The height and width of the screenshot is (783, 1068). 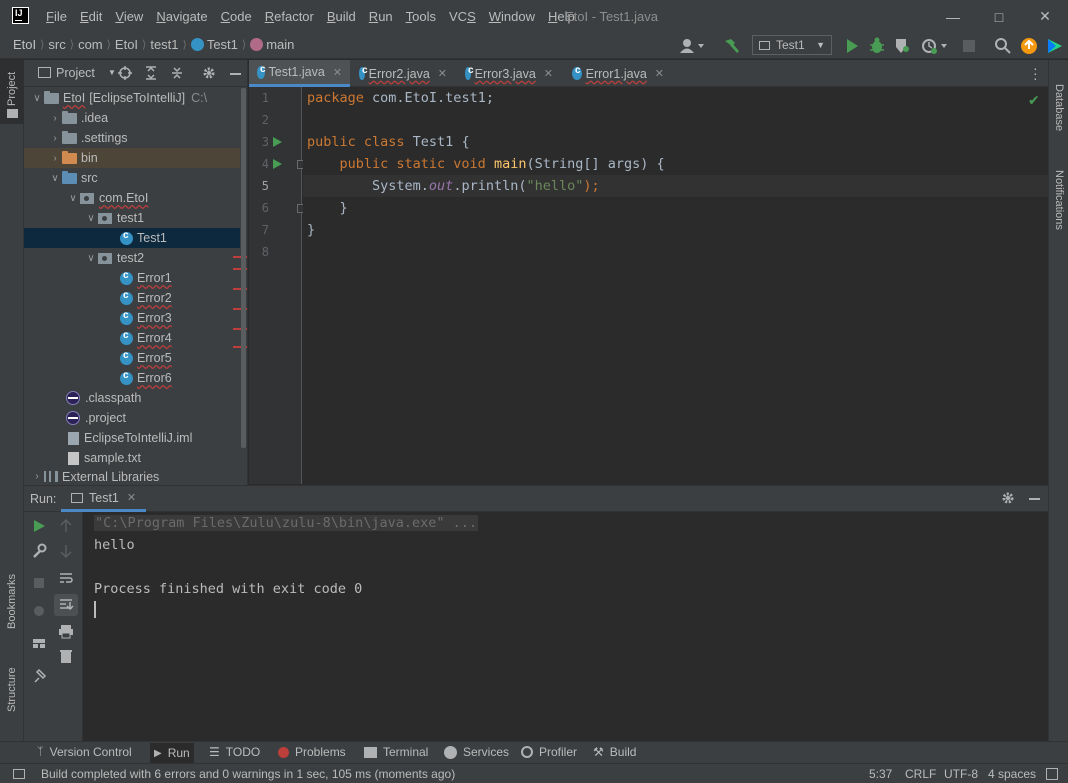 I want to click on structure-tool-tab: Structure, so click(x=12, y=695).